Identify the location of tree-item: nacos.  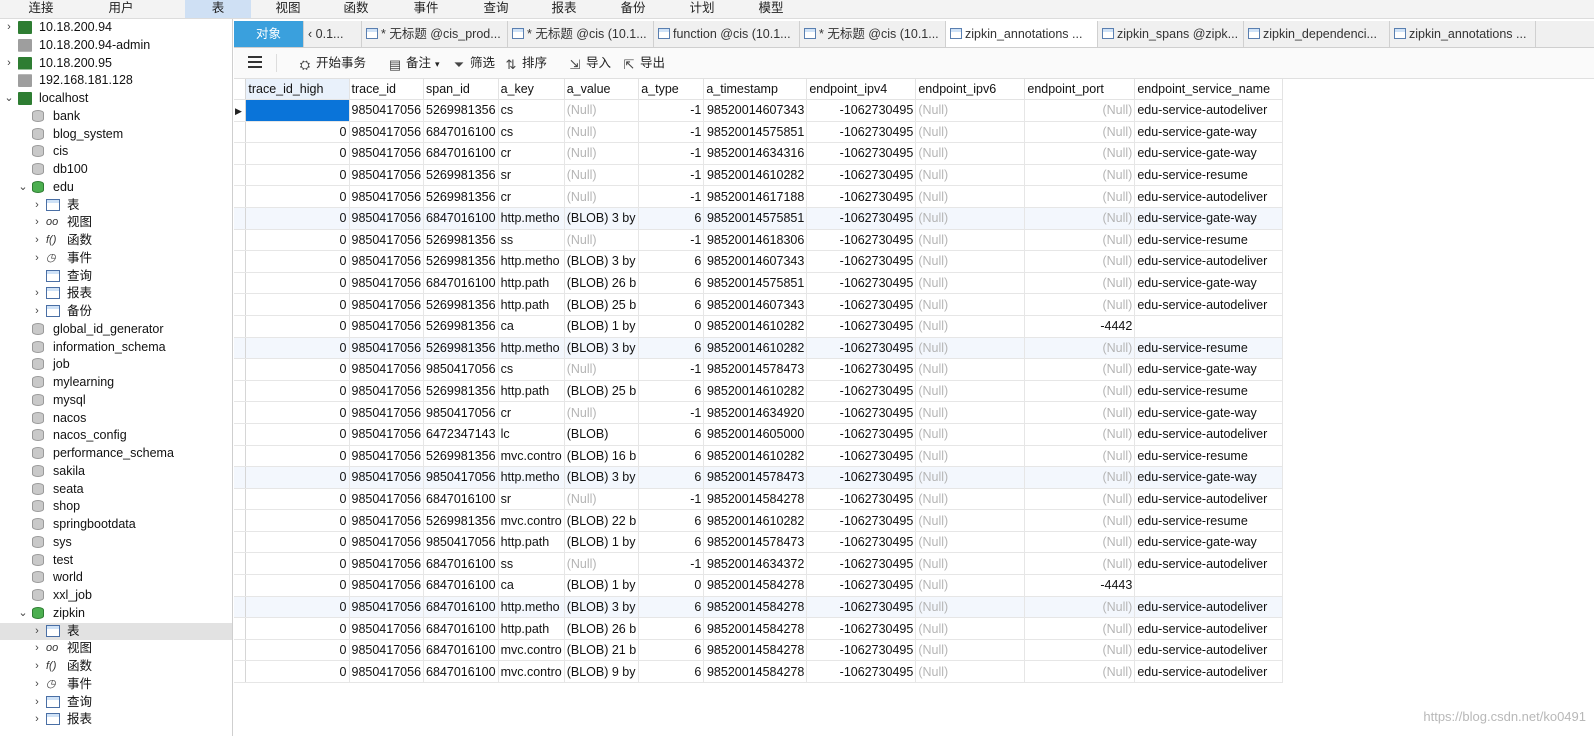
(116, 419).